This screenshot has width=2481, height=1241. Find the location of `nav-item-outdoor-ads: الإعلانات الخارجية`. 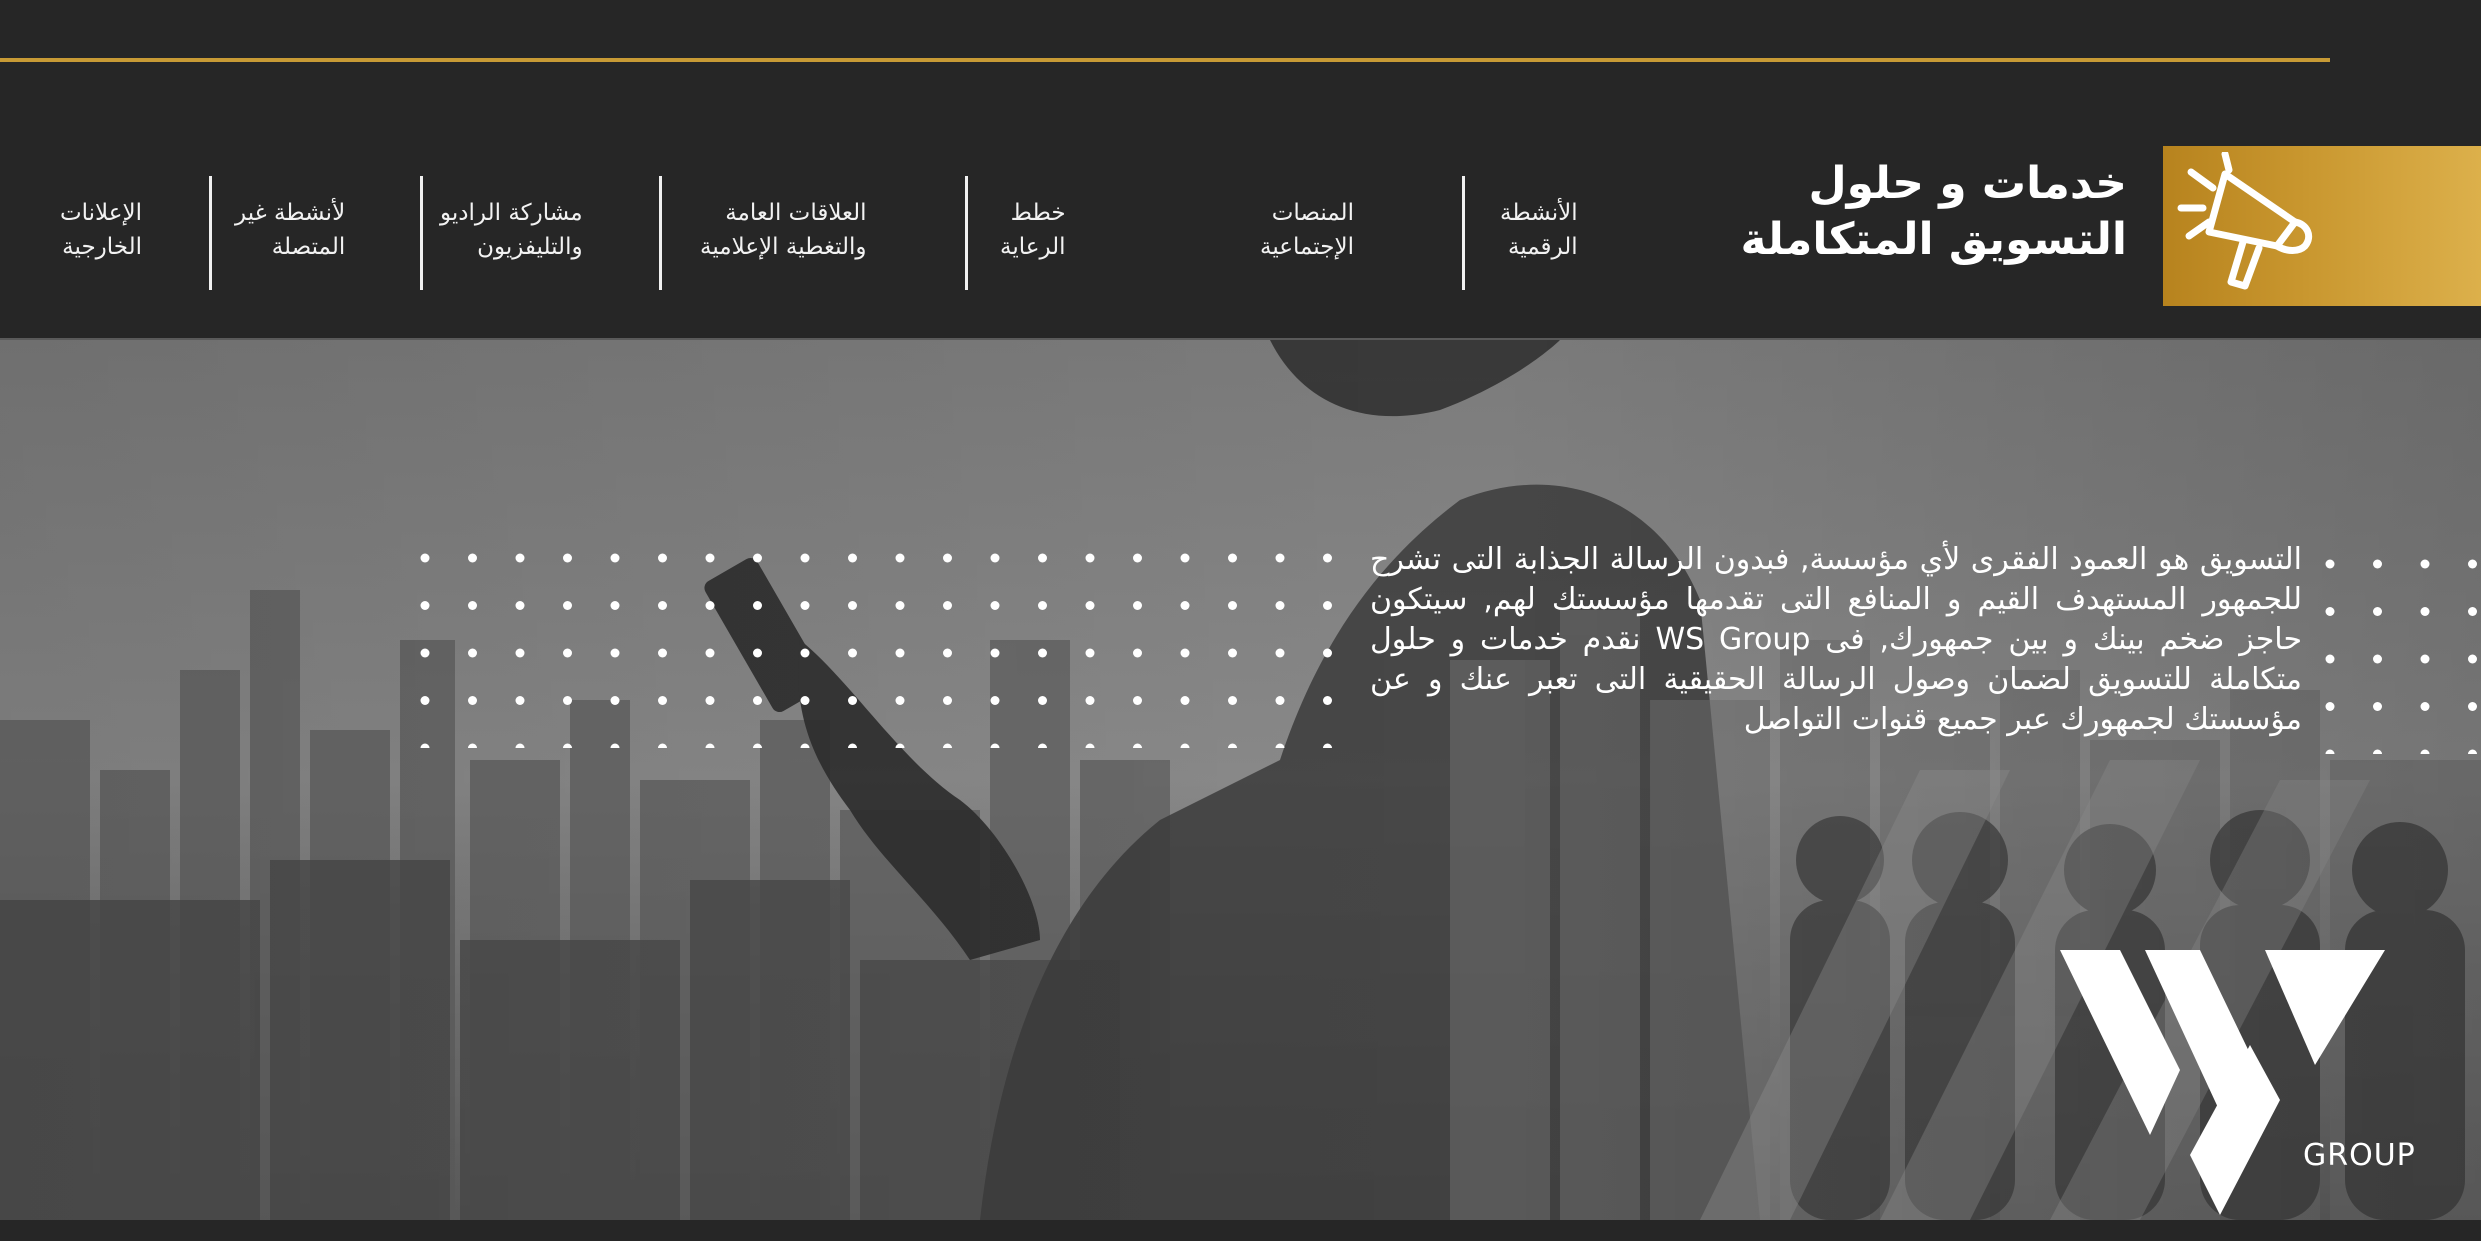

nav-item-outdoor-ads: الإعلانات الخارجية is located at coordinates (122, 230).